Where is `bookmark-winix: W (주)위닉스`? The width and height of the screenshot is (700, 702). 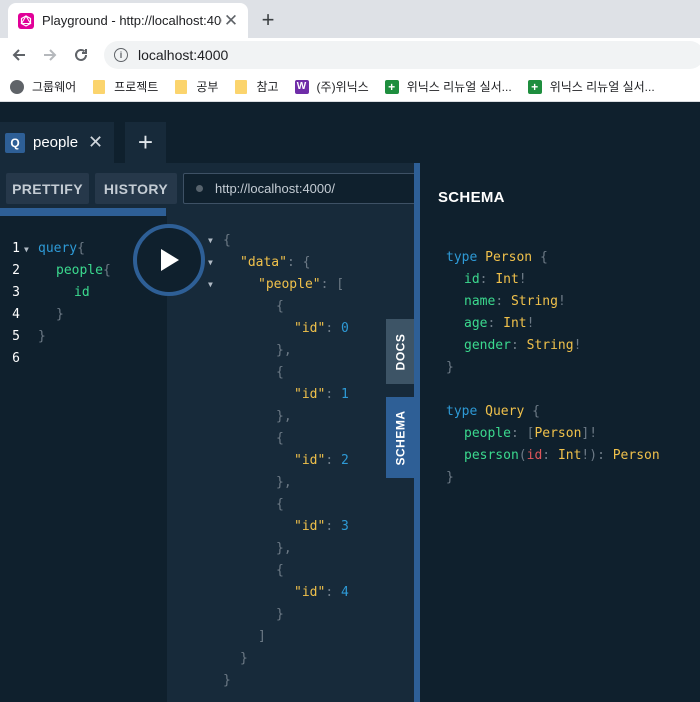
bookmark-winix: W (주)위닉스 is located at coordinates (331, 86).